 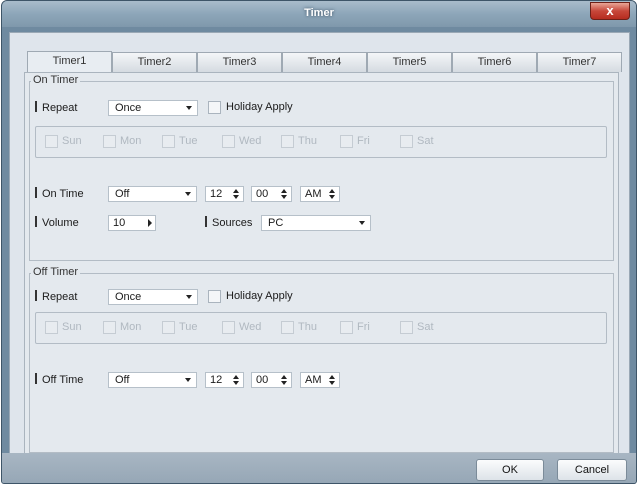 What do you see at coordinates (307, 327) in the screenshot?
I see `off-day-thu-label: Thu` at bounding box center [307, 327].